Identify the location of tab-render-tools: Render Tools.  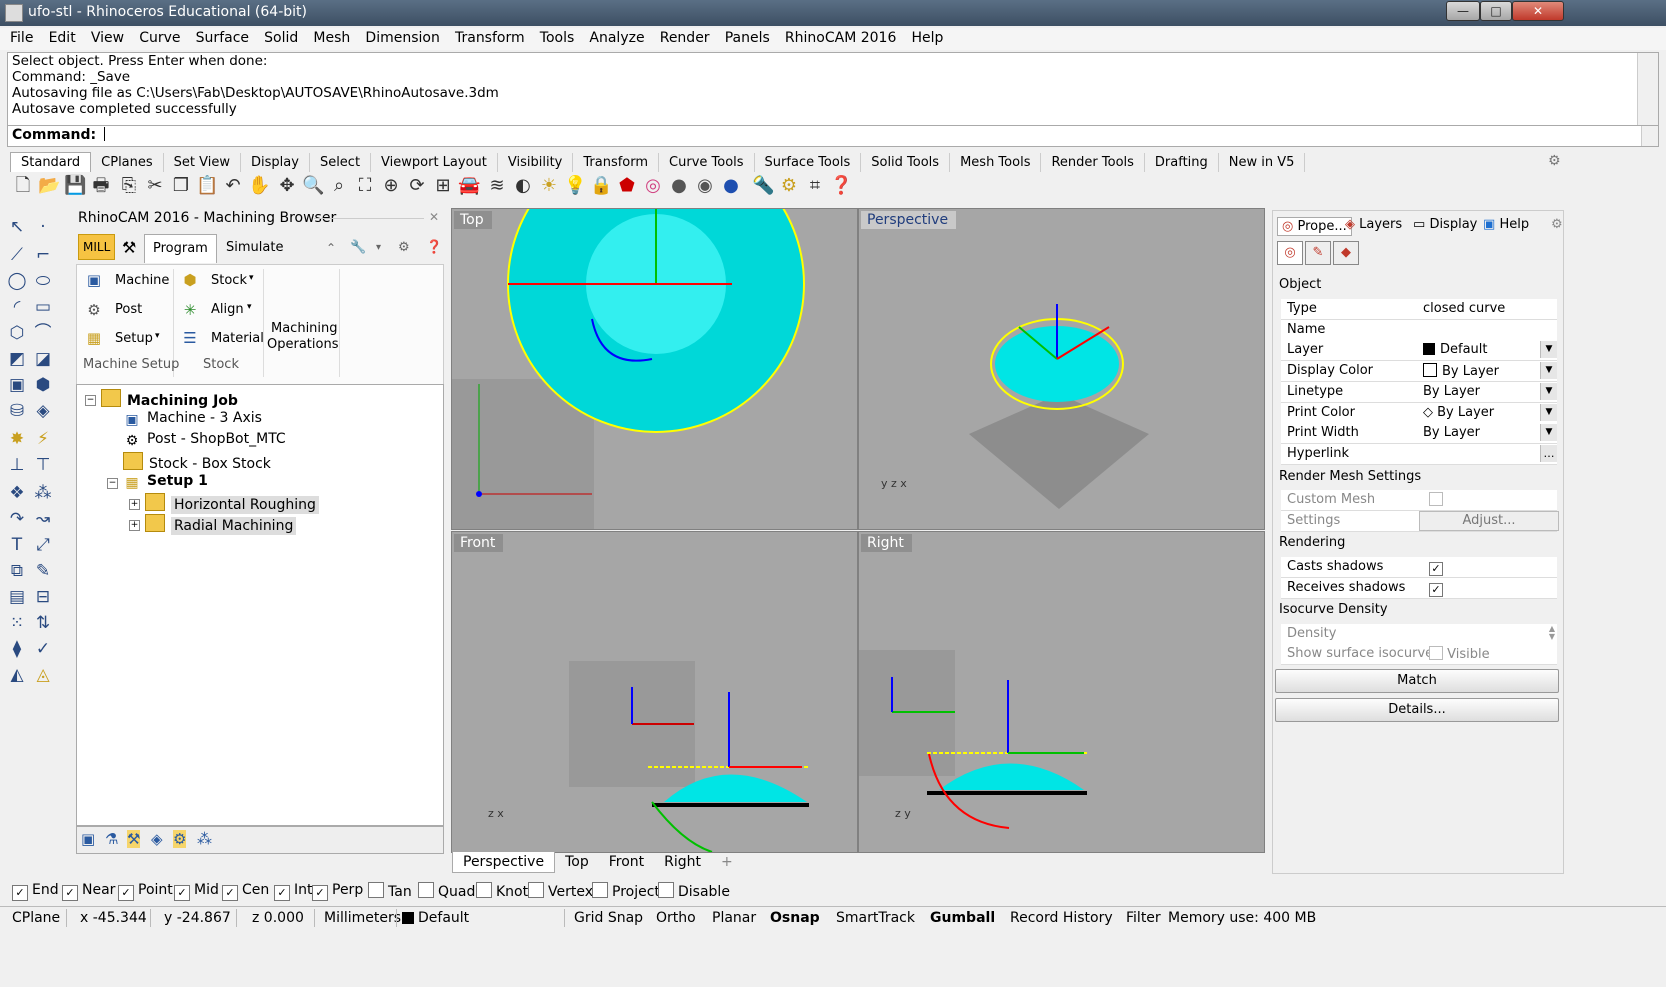
(1093, 162).